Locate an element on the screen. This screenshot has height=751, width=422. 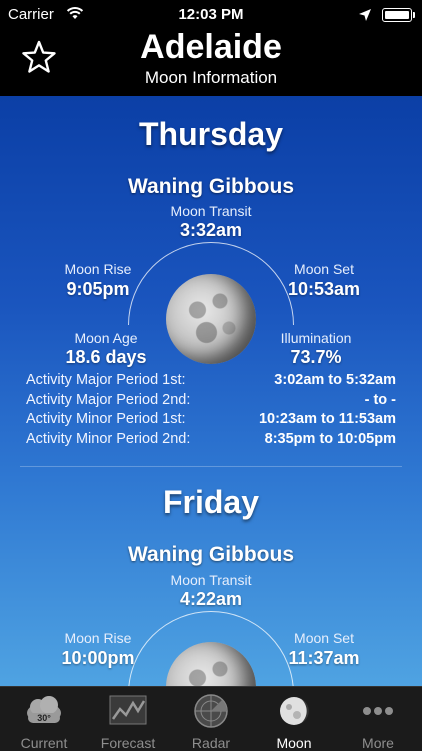
tab-label: Current is located at coordinates (44, 743).